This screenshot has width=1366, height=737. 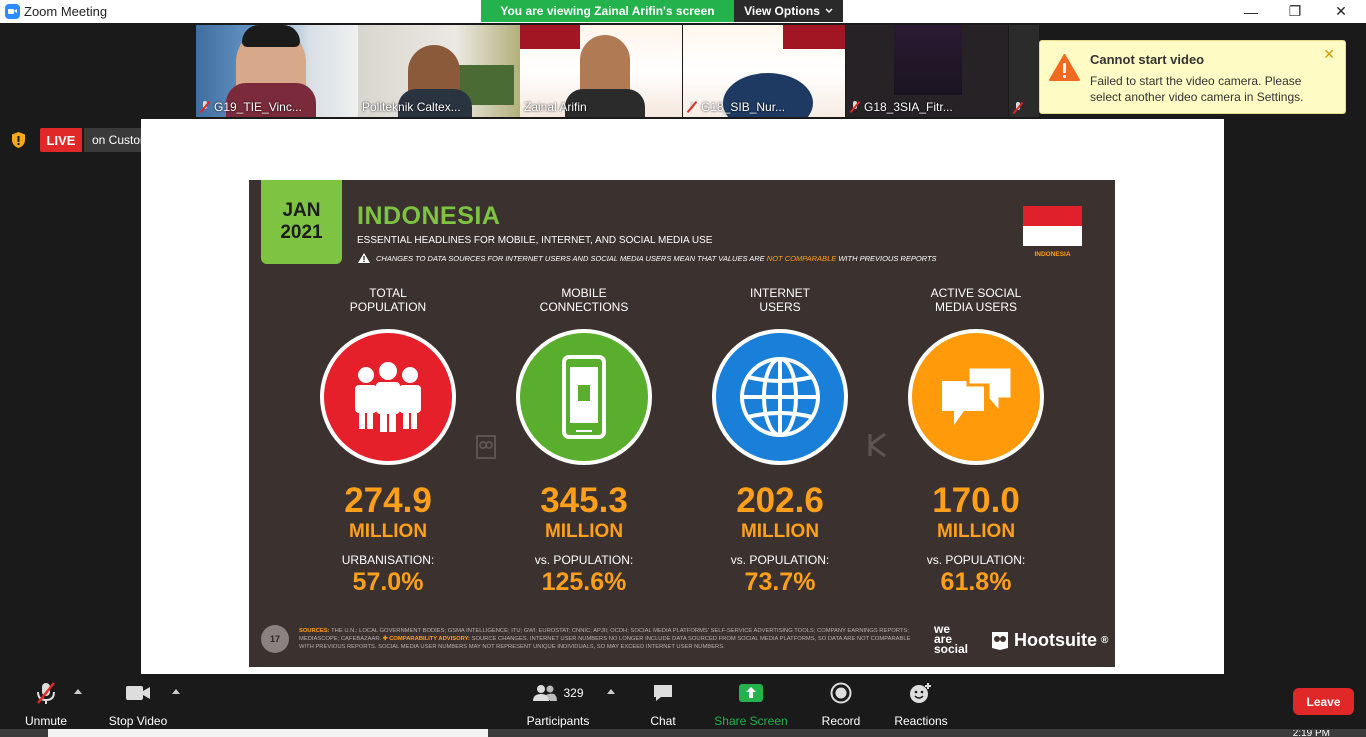 I want to click on stat-value: 202.6, so click(x=780, y=500).